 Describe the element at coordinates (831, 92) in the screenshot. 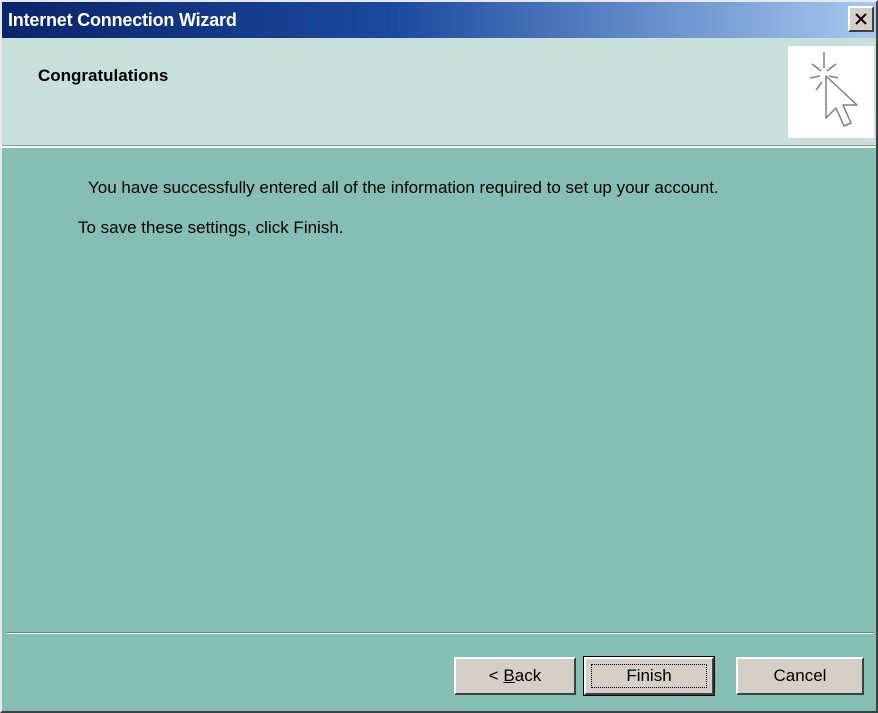

I see `wizard-pointer-icon` at that location.